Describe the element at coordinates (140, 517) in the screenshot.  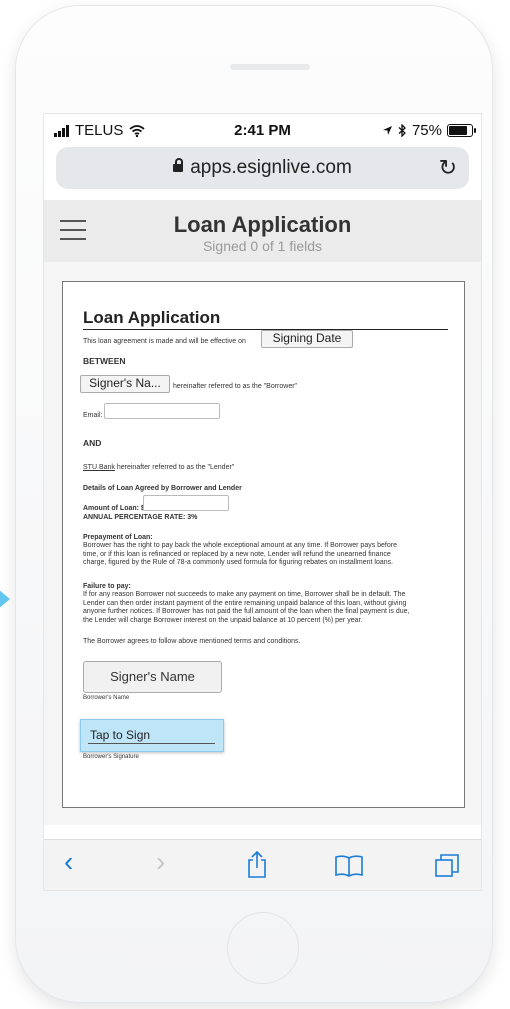
I see `apr-text: ANNUAL PERCENTAGE RATE: 3%` at that location.